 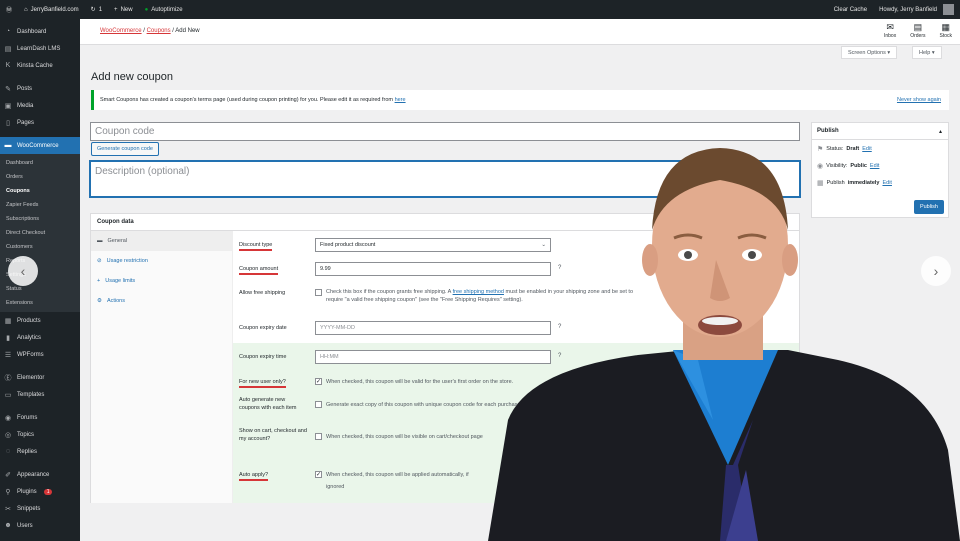 What do you see at coordinates (262, 383) in the screenshot?
I see `new-user-label: For new user only?` at bounding box center [262, 383].